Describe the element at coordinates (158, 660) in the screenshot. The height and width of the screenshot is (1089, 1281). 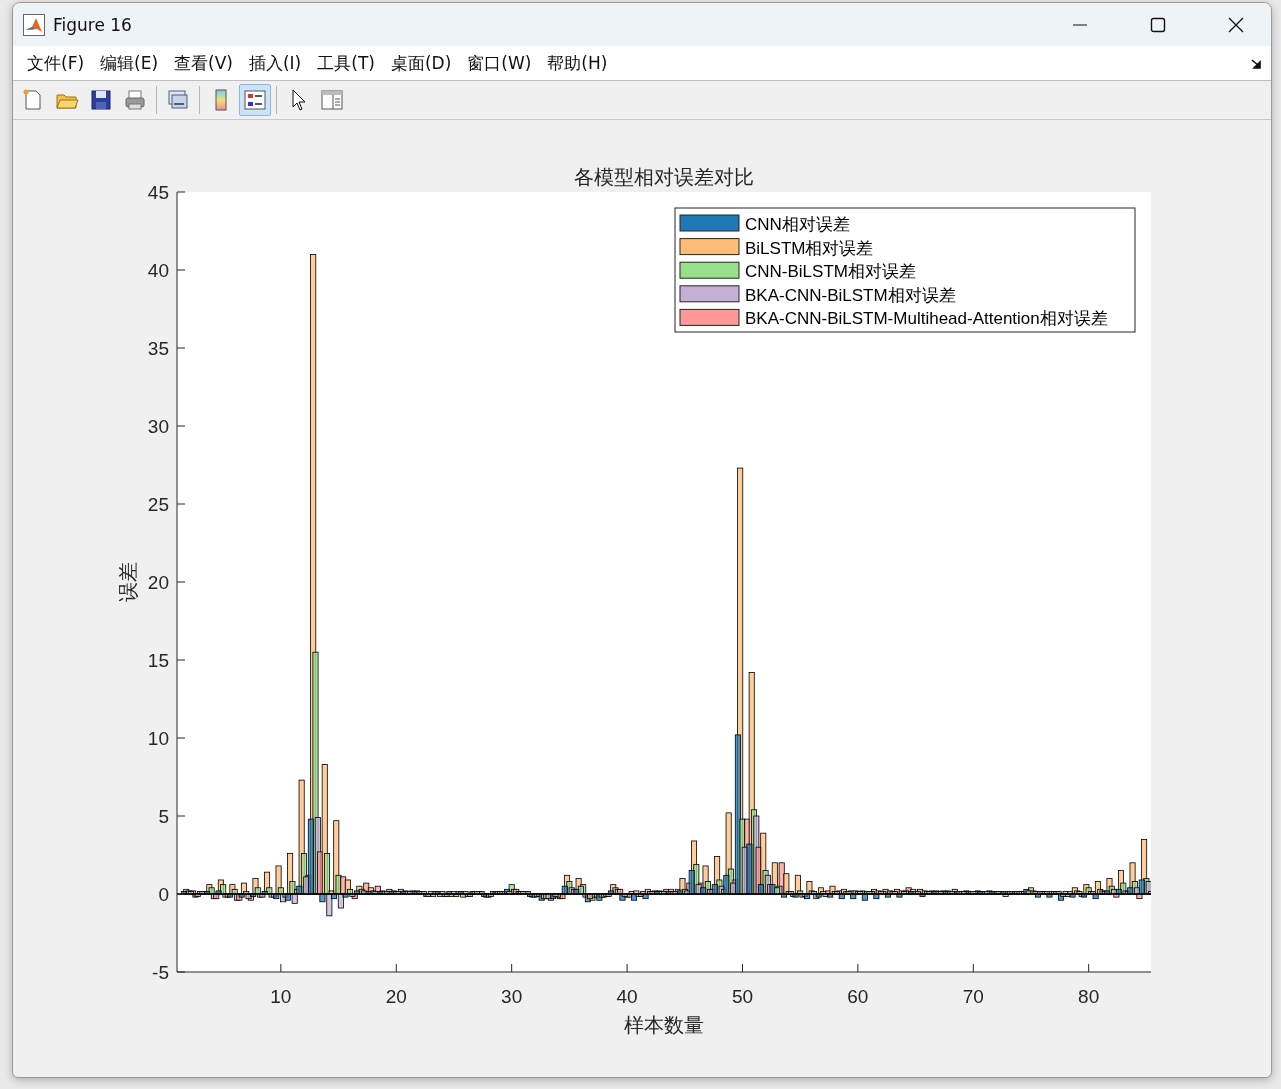
I see `y-tick-label: 15` at that location.